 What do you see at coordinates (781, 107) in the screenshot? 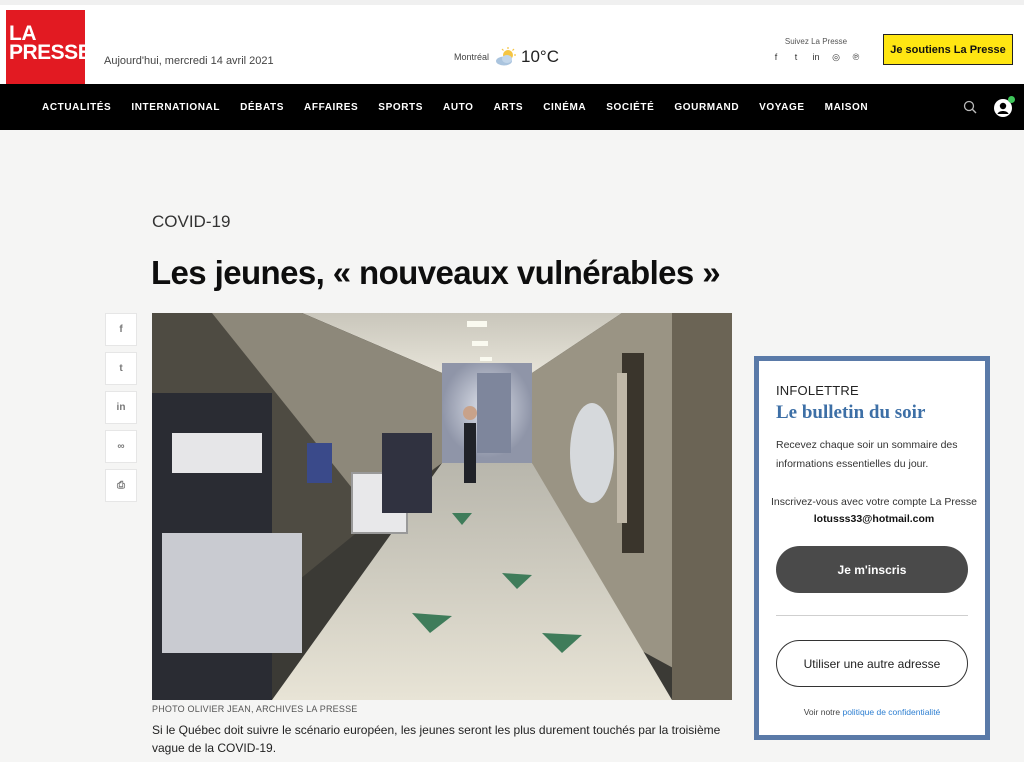
I see `nav-item-voyage: VOYAGE` at bounding box center [781, 107].